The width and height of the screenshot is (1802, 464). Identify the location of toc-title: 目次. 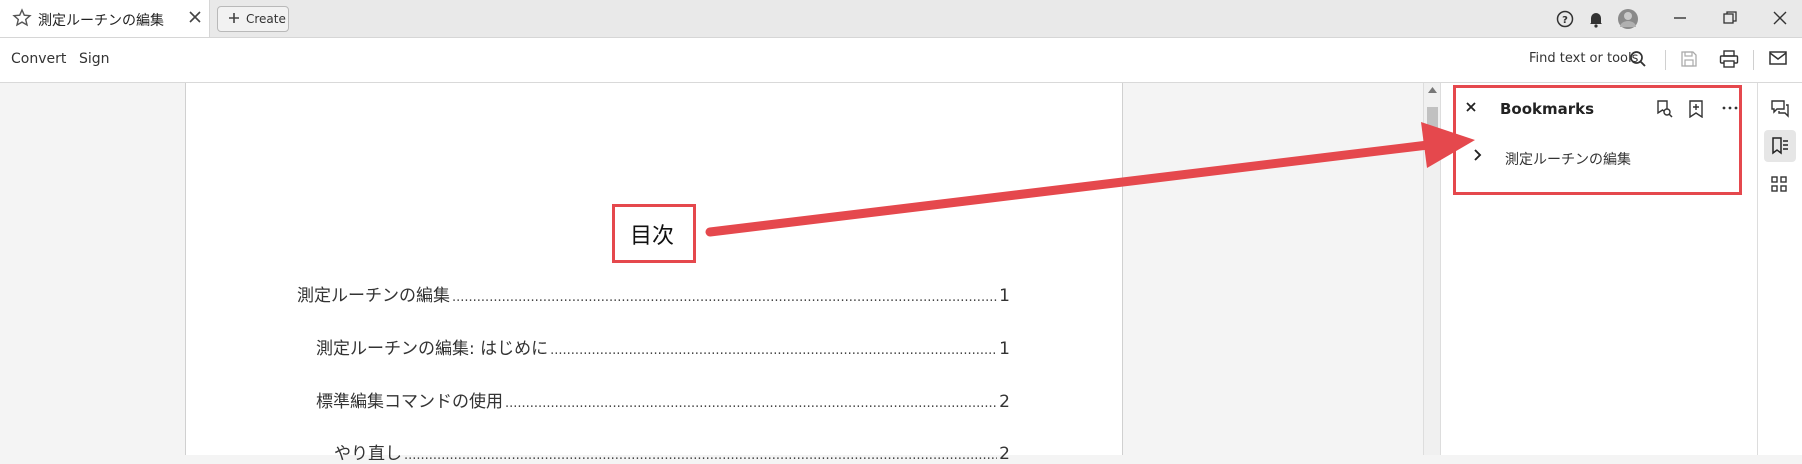
(652, 236).